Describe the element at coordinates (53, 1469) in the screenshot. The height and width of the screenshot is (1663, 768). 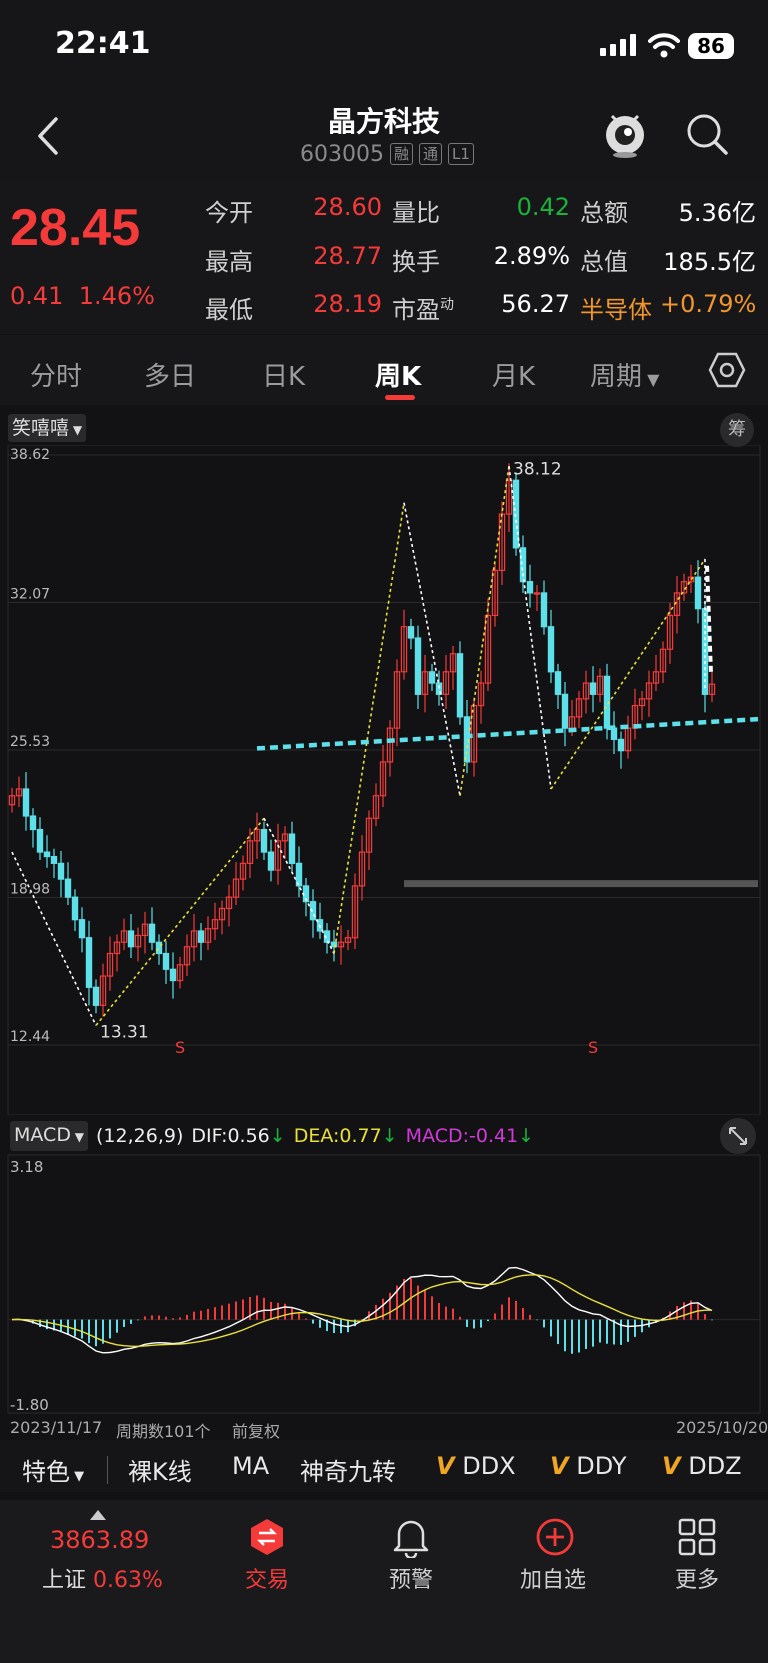
I see `special-indicator-select: 特色 ▼` at that location.